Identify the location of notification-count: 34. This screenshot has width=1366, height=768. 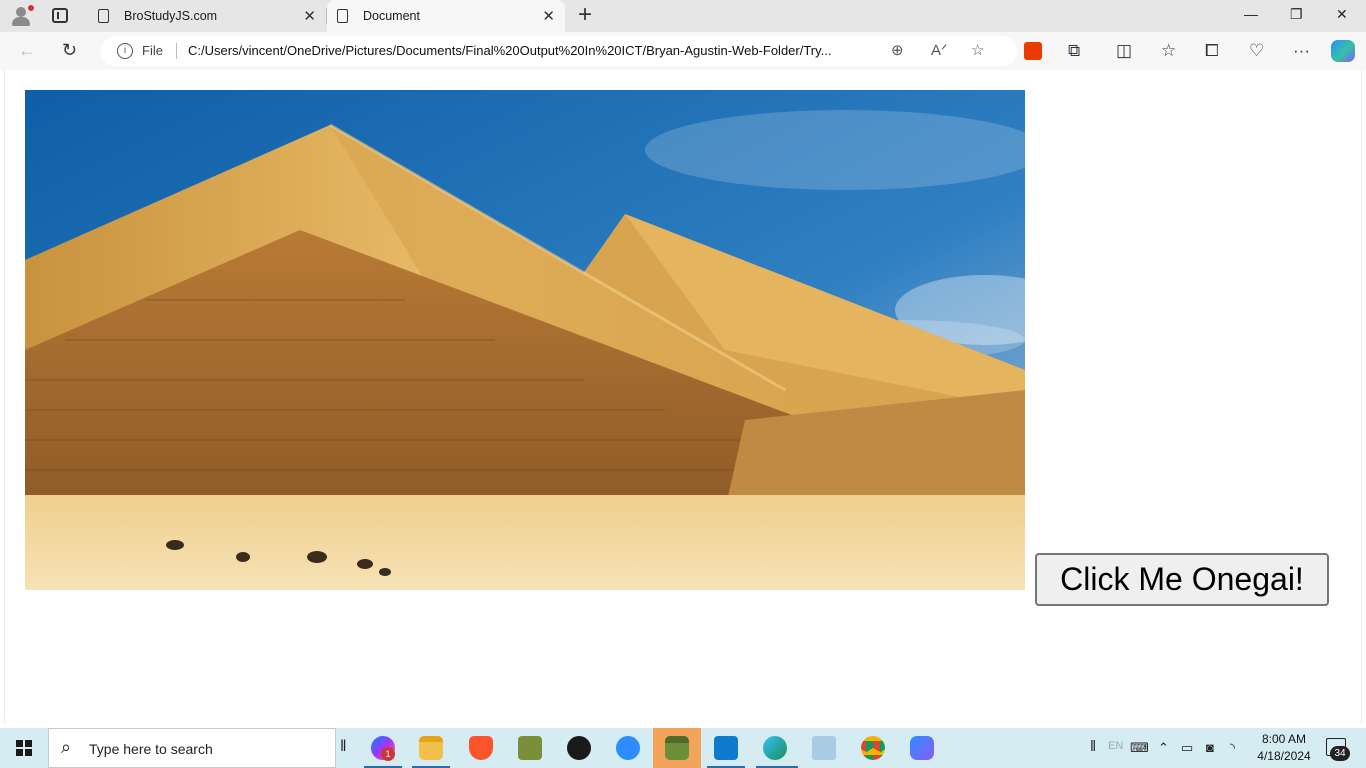
(1340, 753).